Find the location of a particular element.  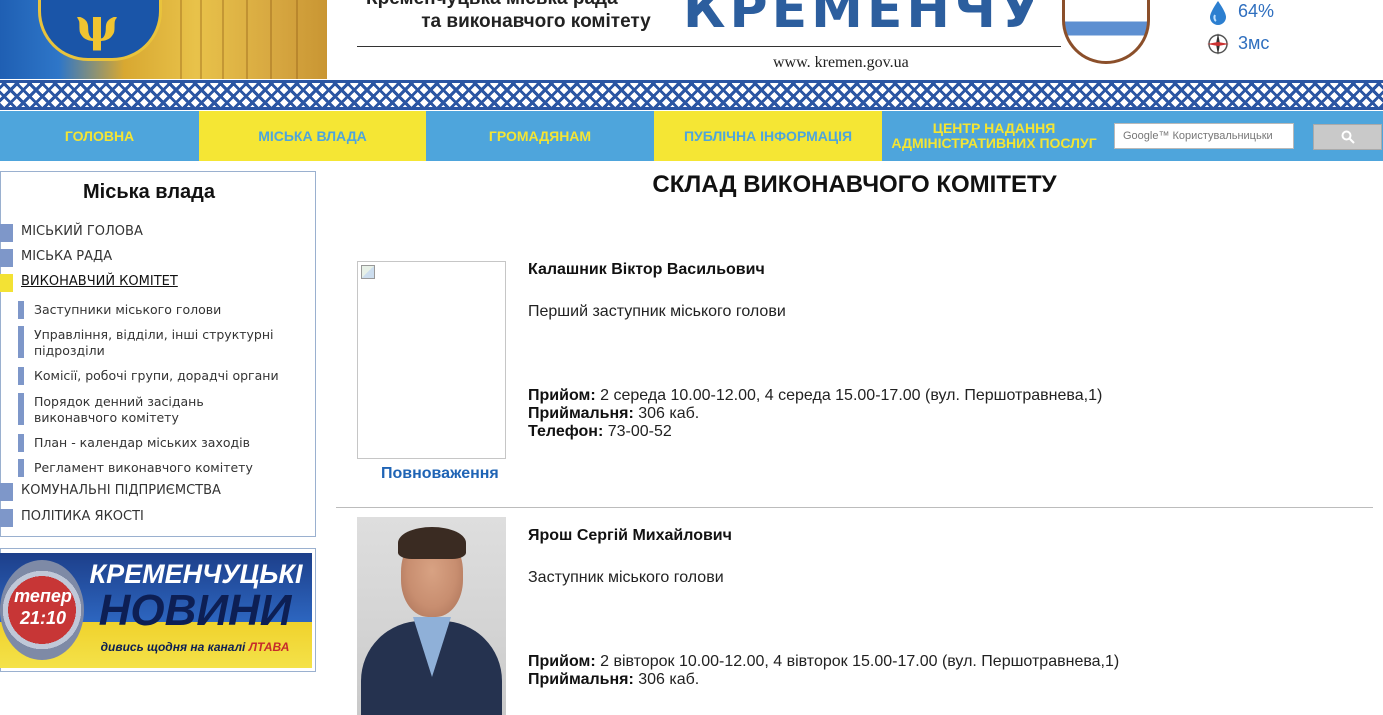

humidity-value: 64% is located at coordinates (1256, 11).